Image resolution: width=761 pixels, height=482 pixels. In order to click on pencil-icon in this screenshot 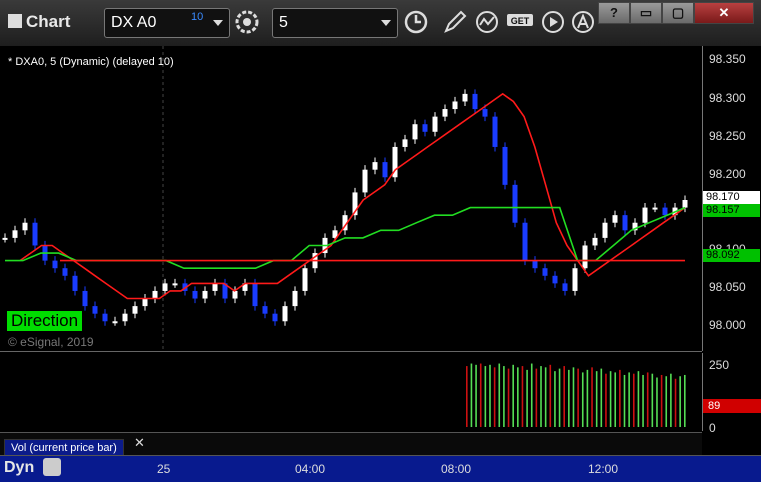, I will do `click(455, 22)`.